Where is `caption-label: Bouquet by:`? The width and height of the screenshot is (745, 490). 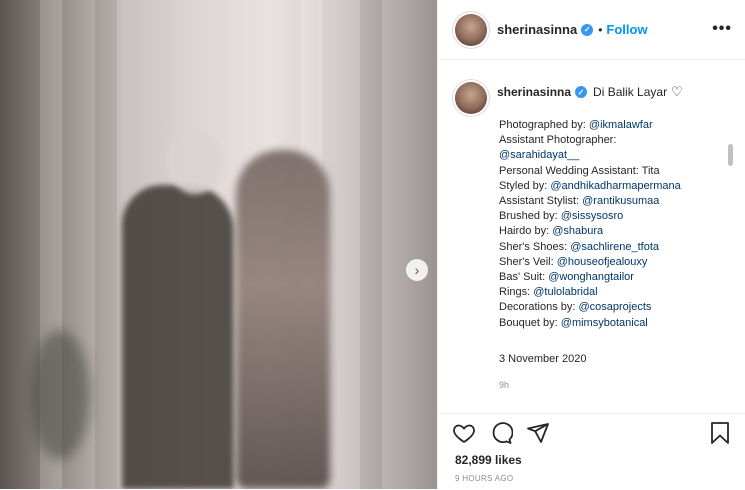 caption-label: Bouquet by: is located at coordinates (530, 322).